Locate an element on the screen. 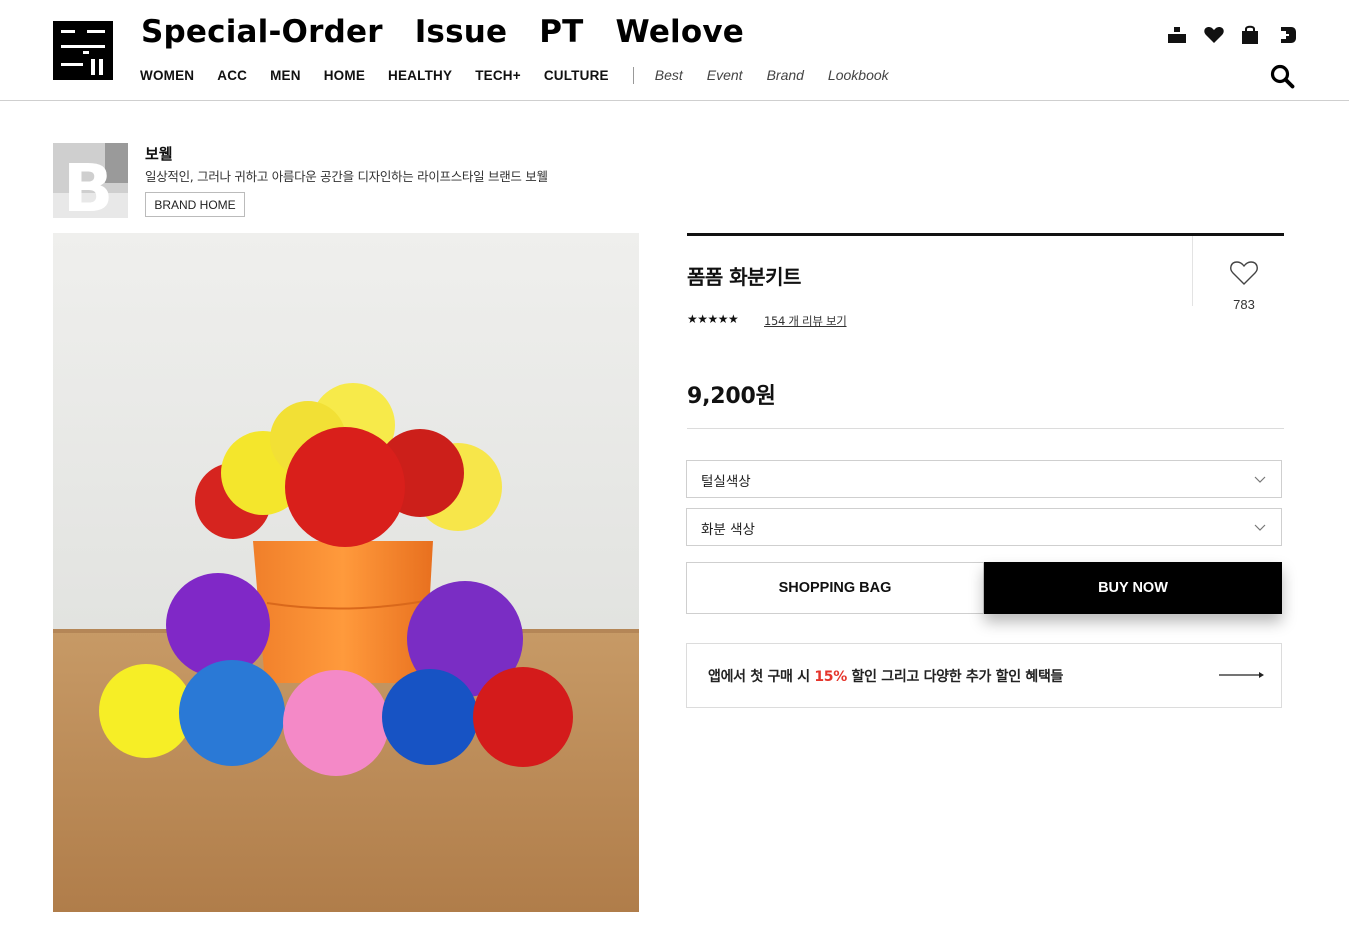 The width and height of the screenshot is (1349, 939). nav-item-healthy: HEALTHY is located at coordinates (420, 75).